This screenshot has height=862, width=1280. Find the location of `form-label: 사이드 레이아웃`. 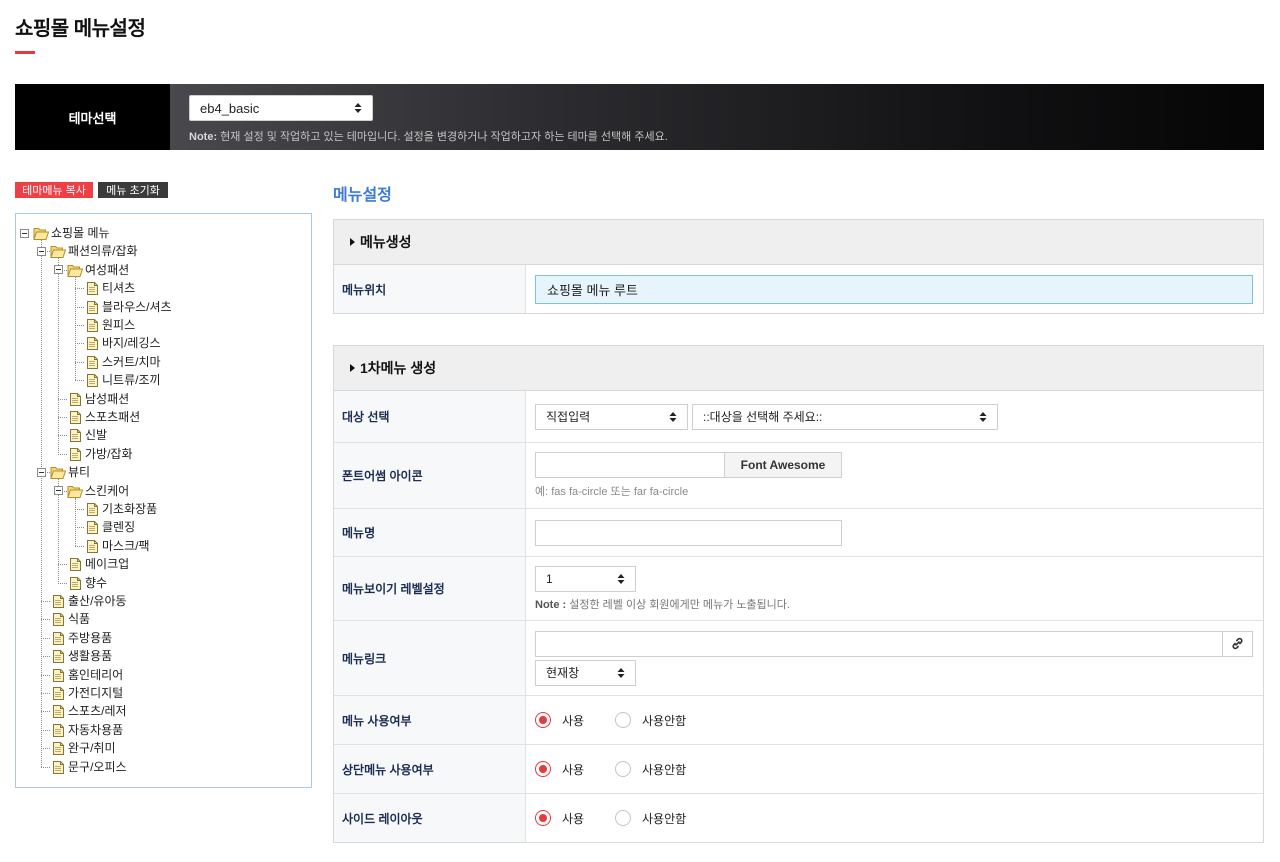

form-label: 사이드 레이아웃 is located at coordinates (430, 818).